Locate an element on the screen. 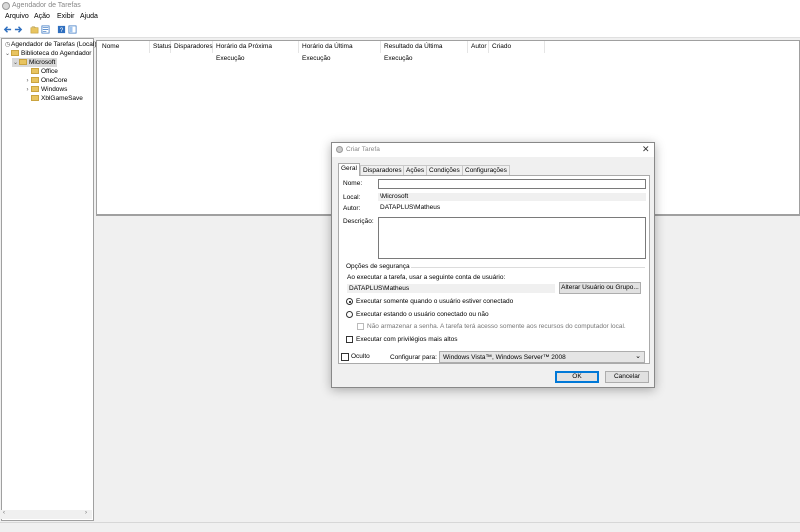 This screenshot has height=532, width=800. tree-node-library: ⌄ Biblioteca do Agendador is located at coordinates (48, 54).